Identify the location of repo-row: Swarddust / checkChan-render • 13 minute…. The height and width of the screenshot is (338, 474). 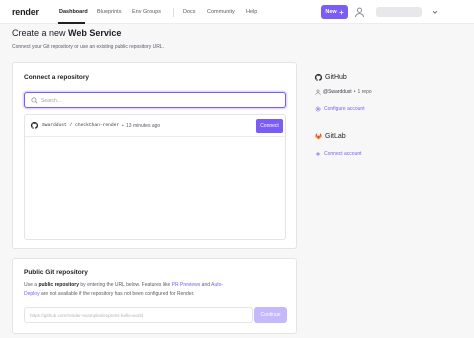
(155, 126).